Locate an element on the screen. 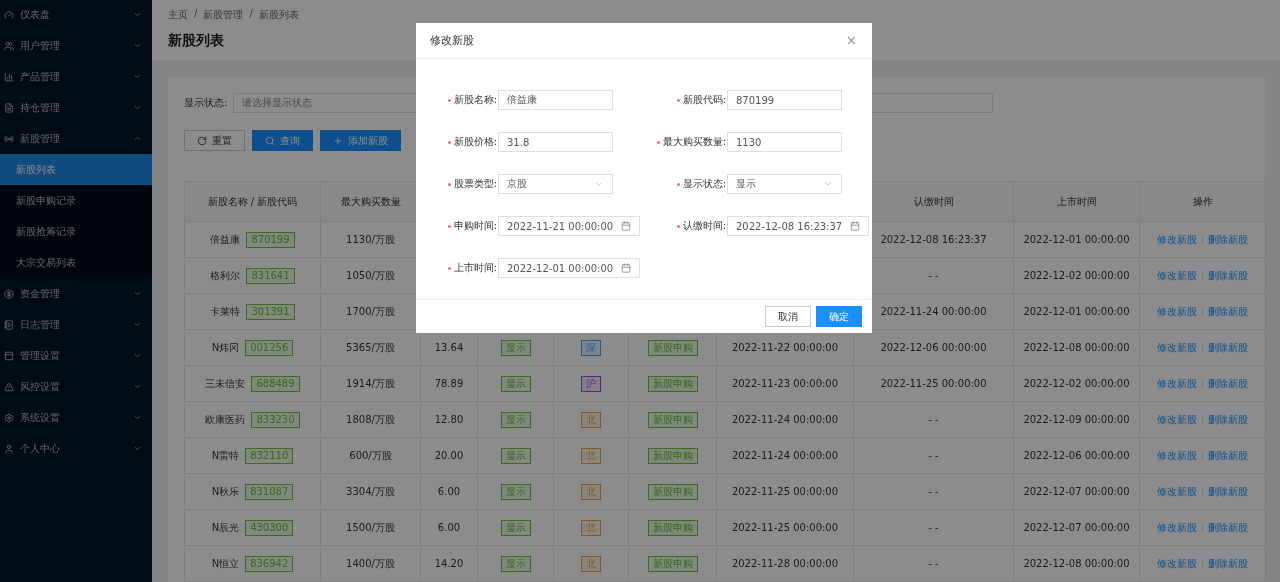 The width and height of the screenshot is (1280, 582). search-icon is located at coordinates (270, 140).